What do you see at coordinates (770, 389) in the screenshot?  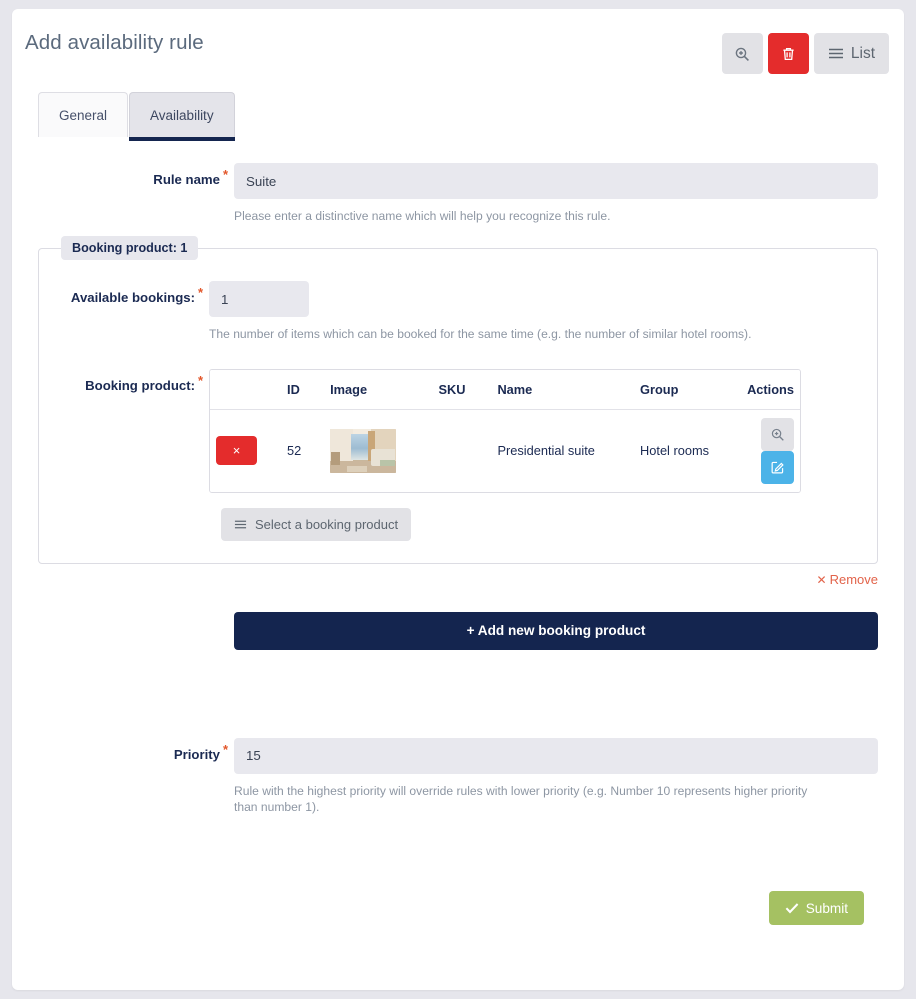 I see `column-header-actions: Actions` at bounding box center [770, 389].